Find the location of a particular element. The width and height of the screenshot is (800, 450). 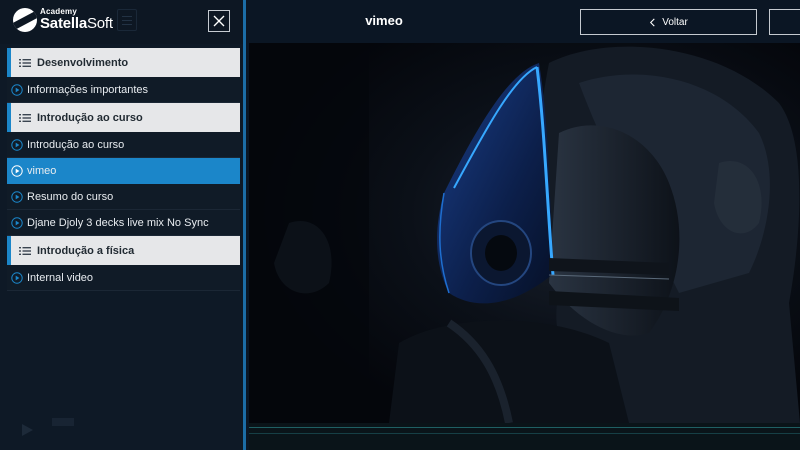

menu-section: Desenvolvimento is located at coordinates (123, 62).